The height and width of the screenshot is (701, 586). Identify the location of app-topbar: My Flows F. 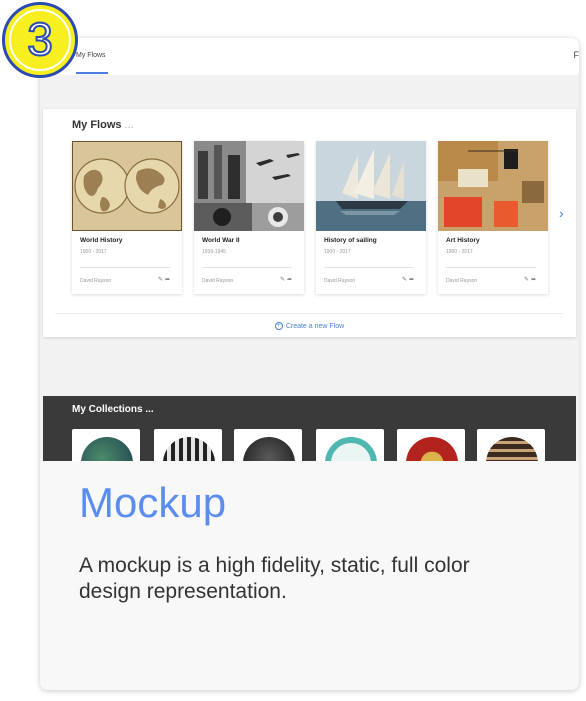
(309, 56).